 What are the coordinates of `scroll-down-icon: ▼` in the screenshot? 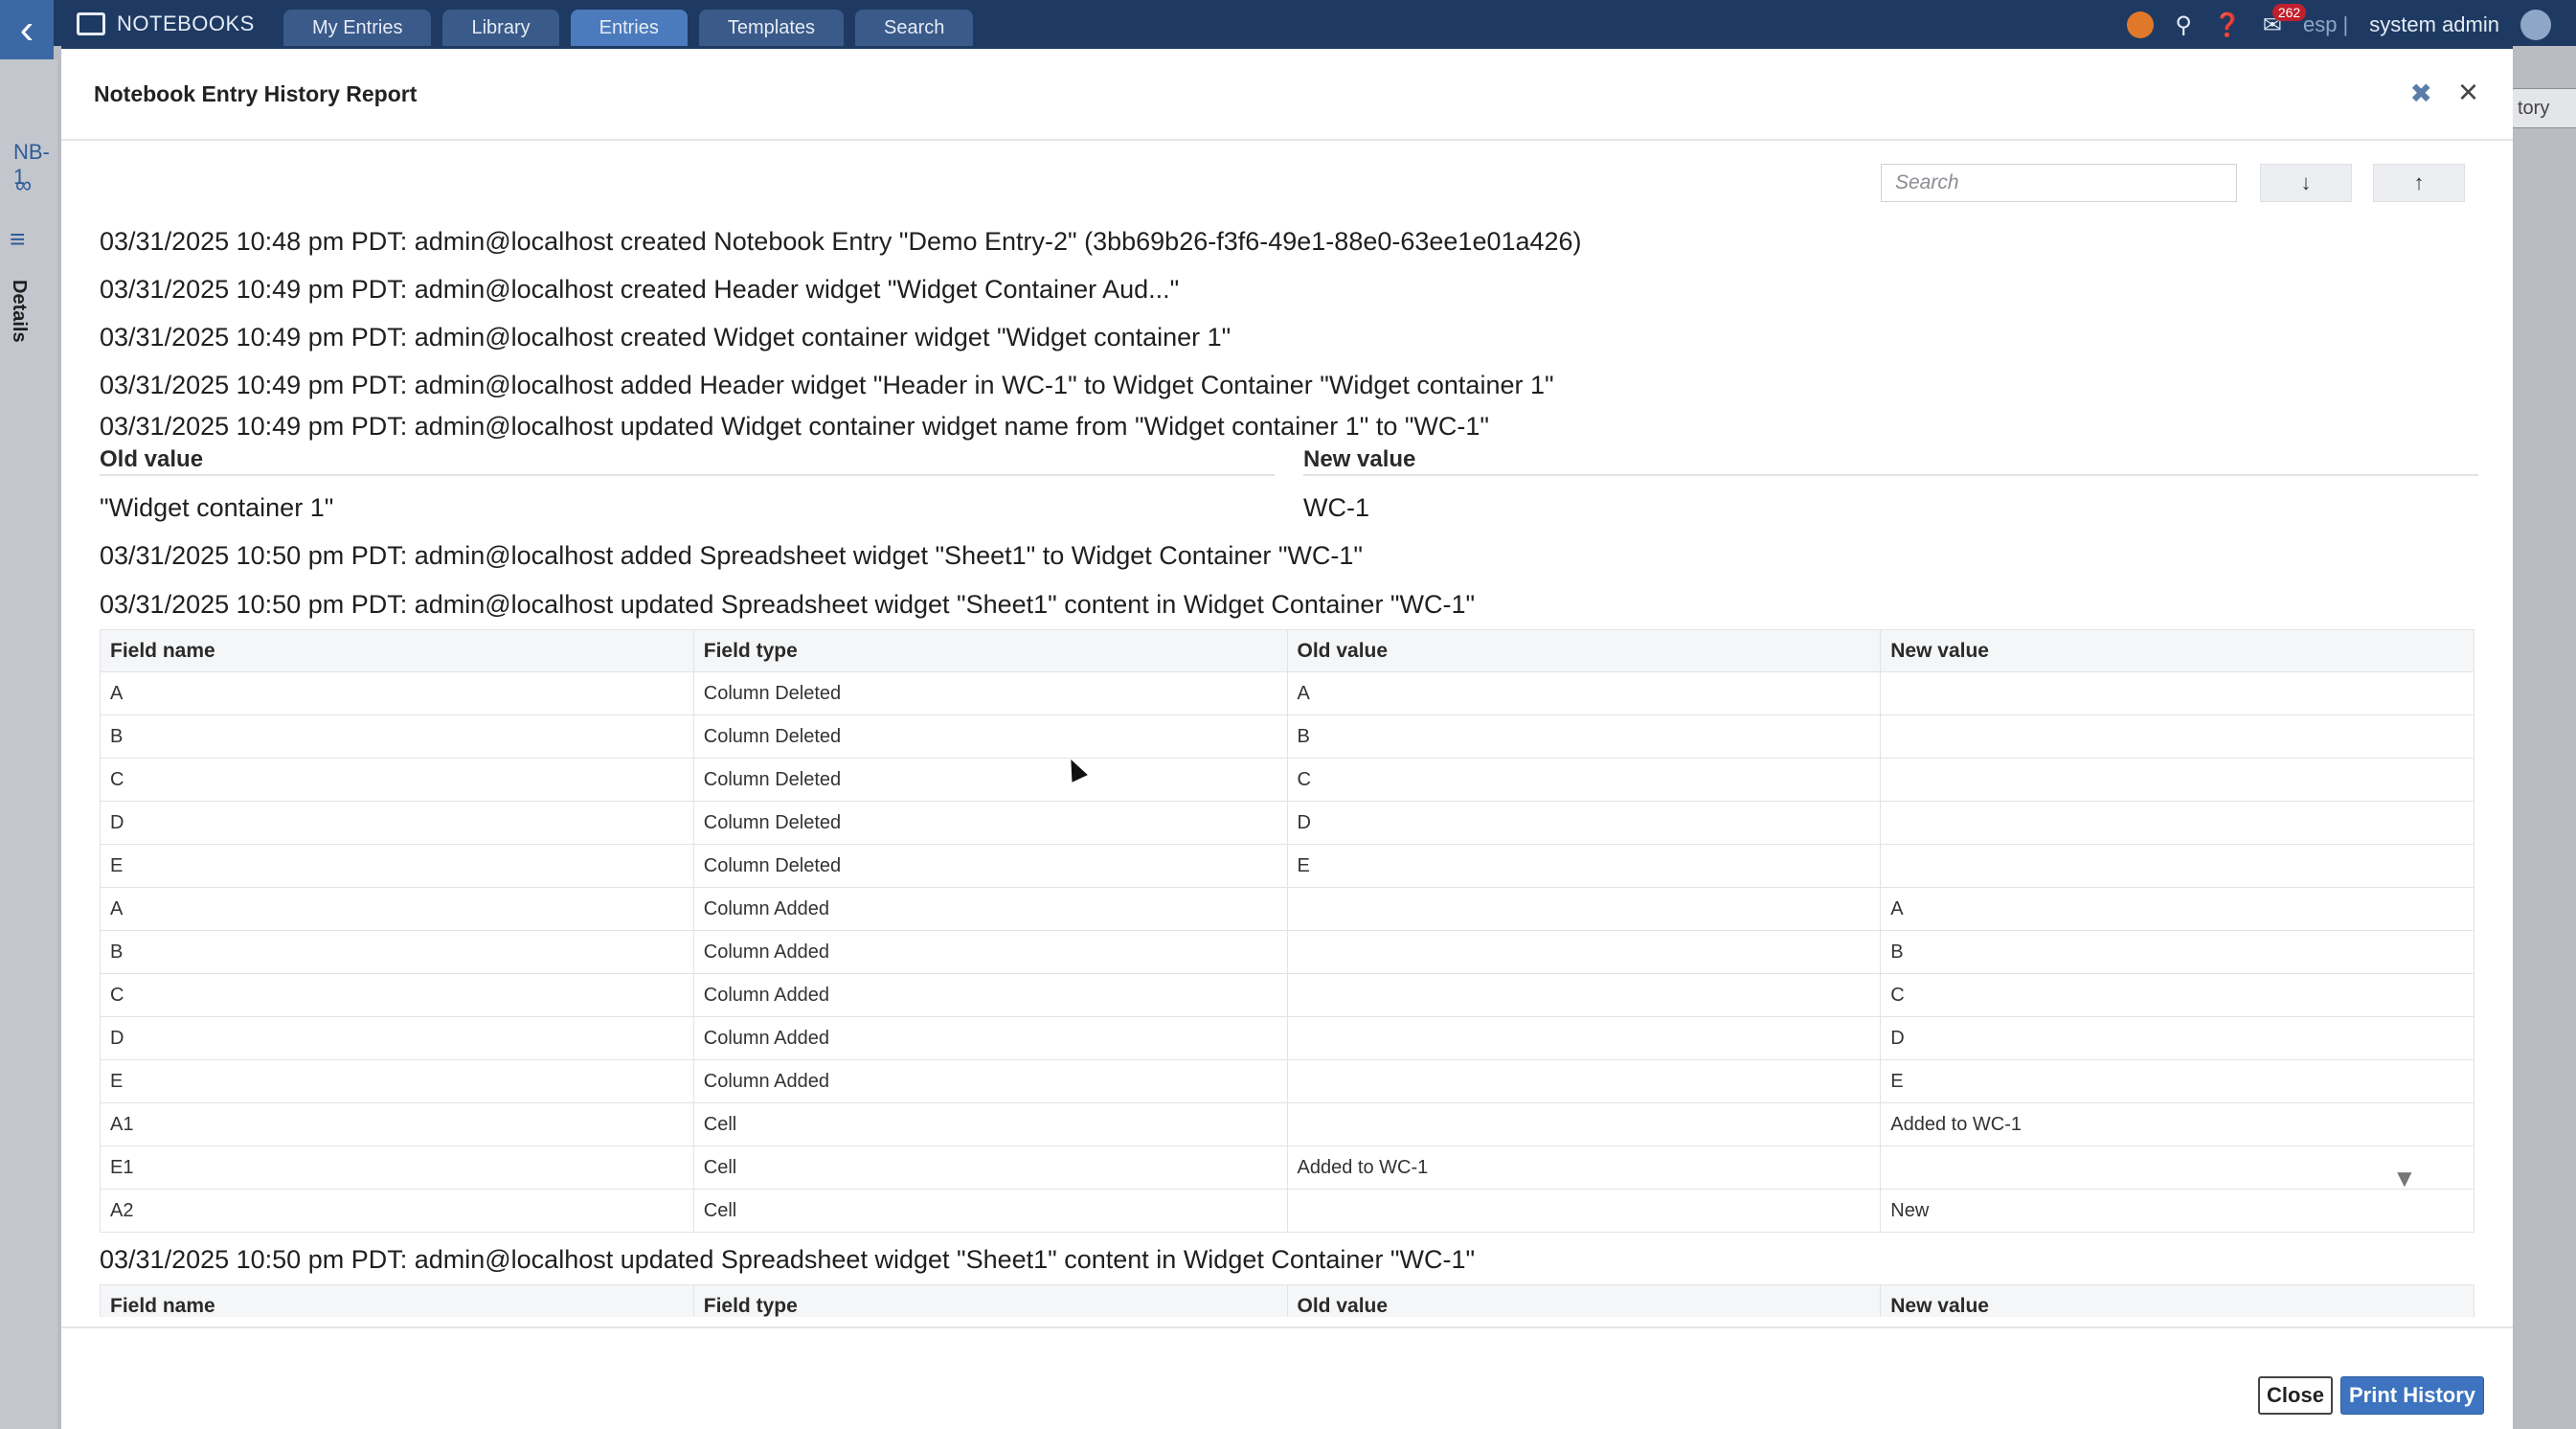 It's located at (2404, 1179).